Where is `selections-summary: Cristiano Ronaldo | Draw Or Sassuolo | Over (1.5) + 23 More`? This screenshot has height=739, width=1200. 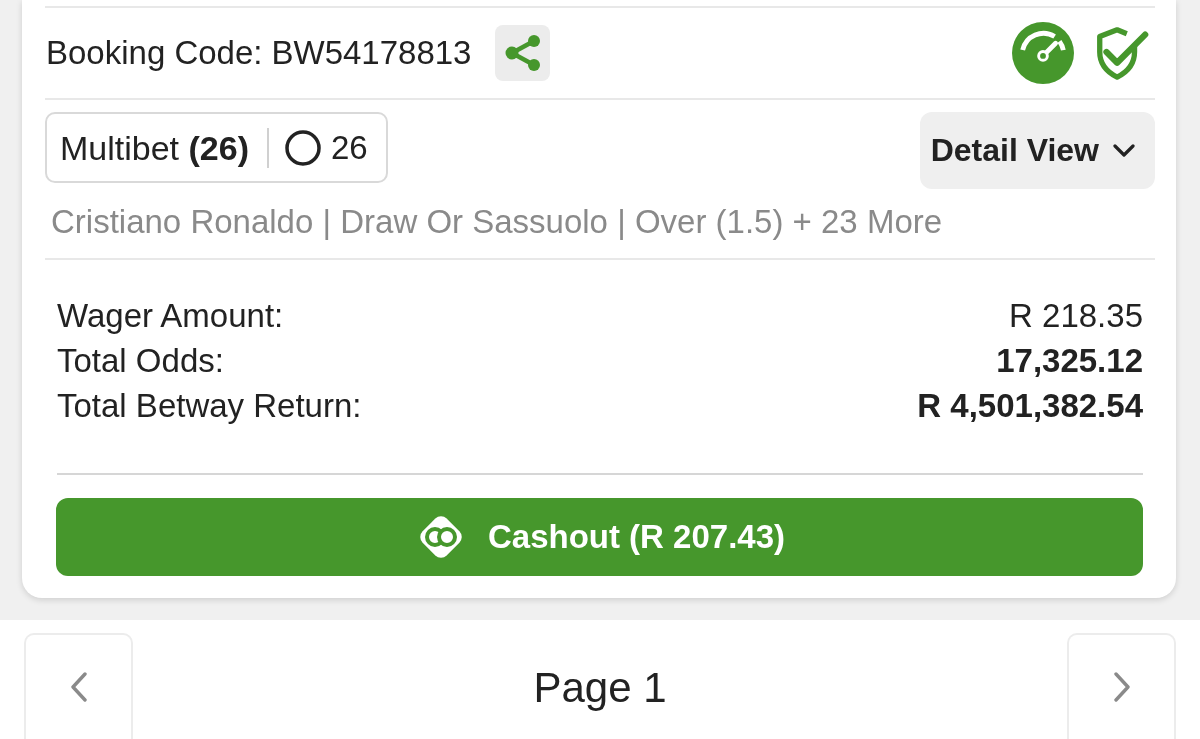
selections-summary: Cristiano Ronaldo | Draw Or Sassuolo | Over (1.5) + 23 More is located at coordinates (497, 222).